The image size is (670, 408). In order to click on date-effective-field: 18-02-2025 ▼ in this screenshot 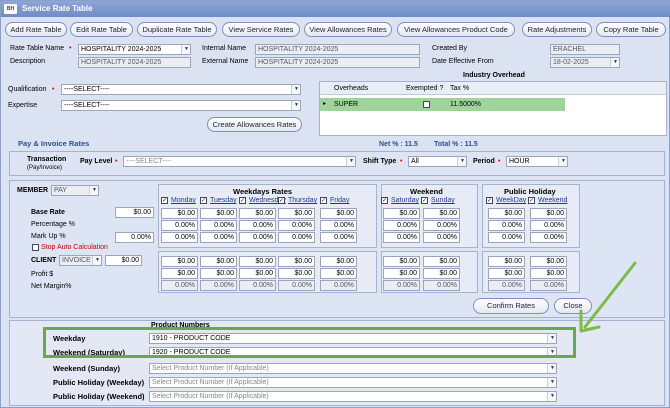, I will do `click(585, 62)`.